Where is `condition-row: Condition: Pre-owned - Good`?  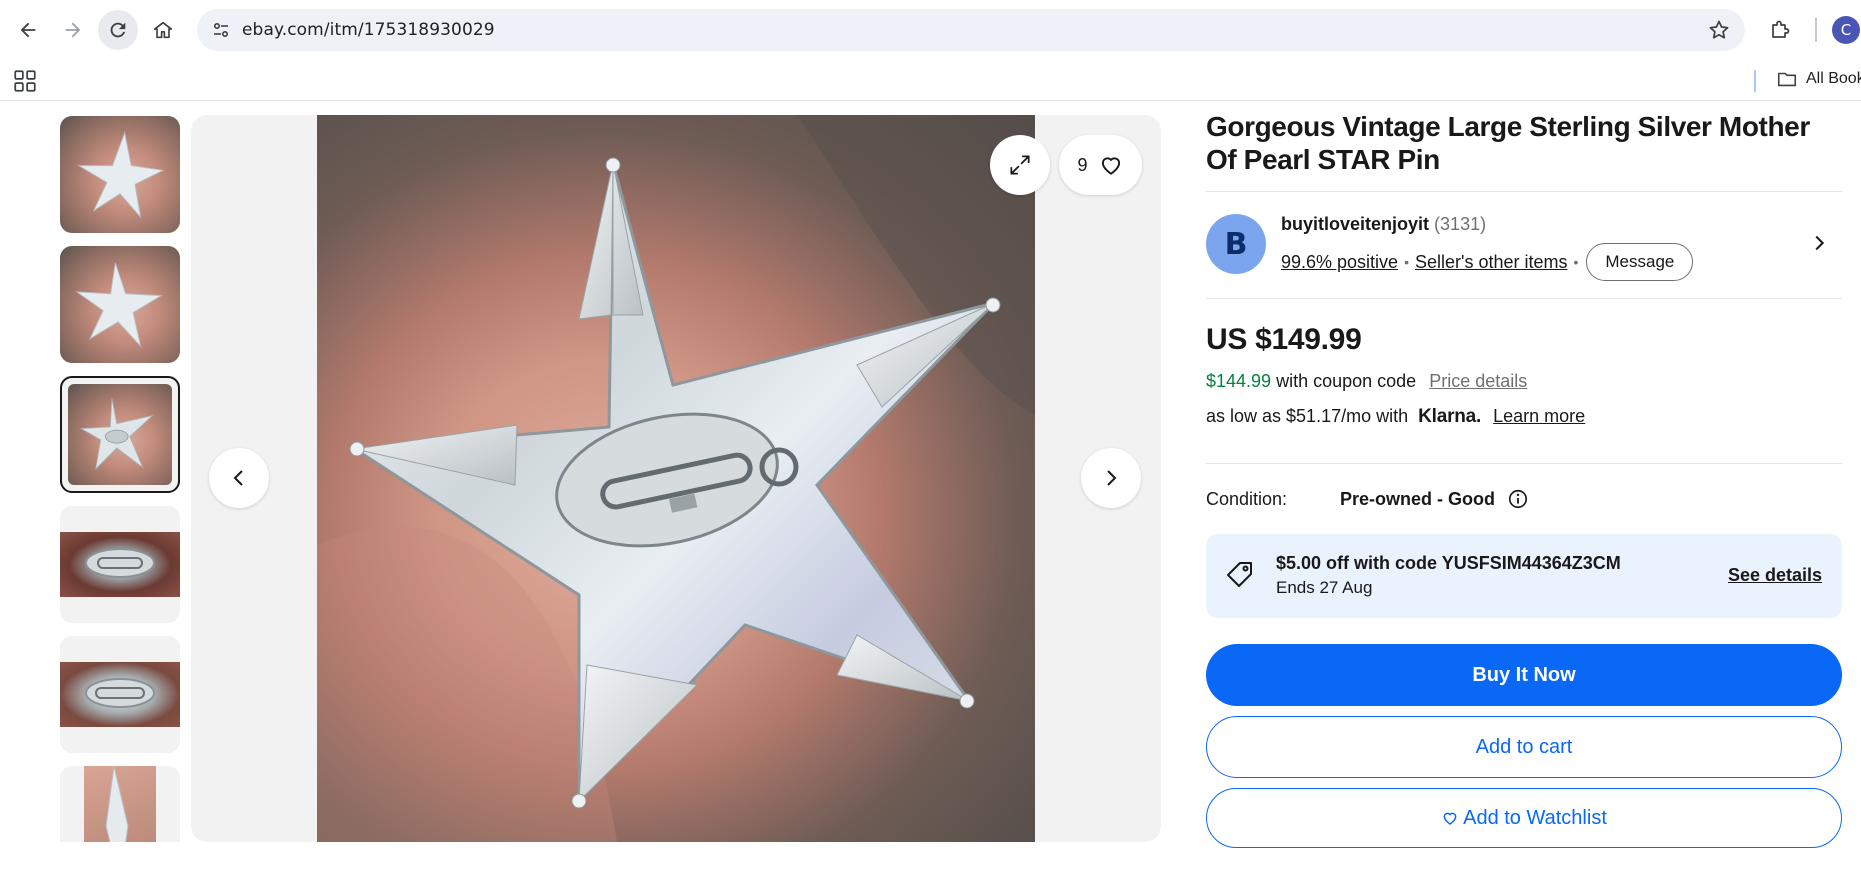 condition-row: Condition: Pre-owned - Good is located at coordinates (1524, 499).